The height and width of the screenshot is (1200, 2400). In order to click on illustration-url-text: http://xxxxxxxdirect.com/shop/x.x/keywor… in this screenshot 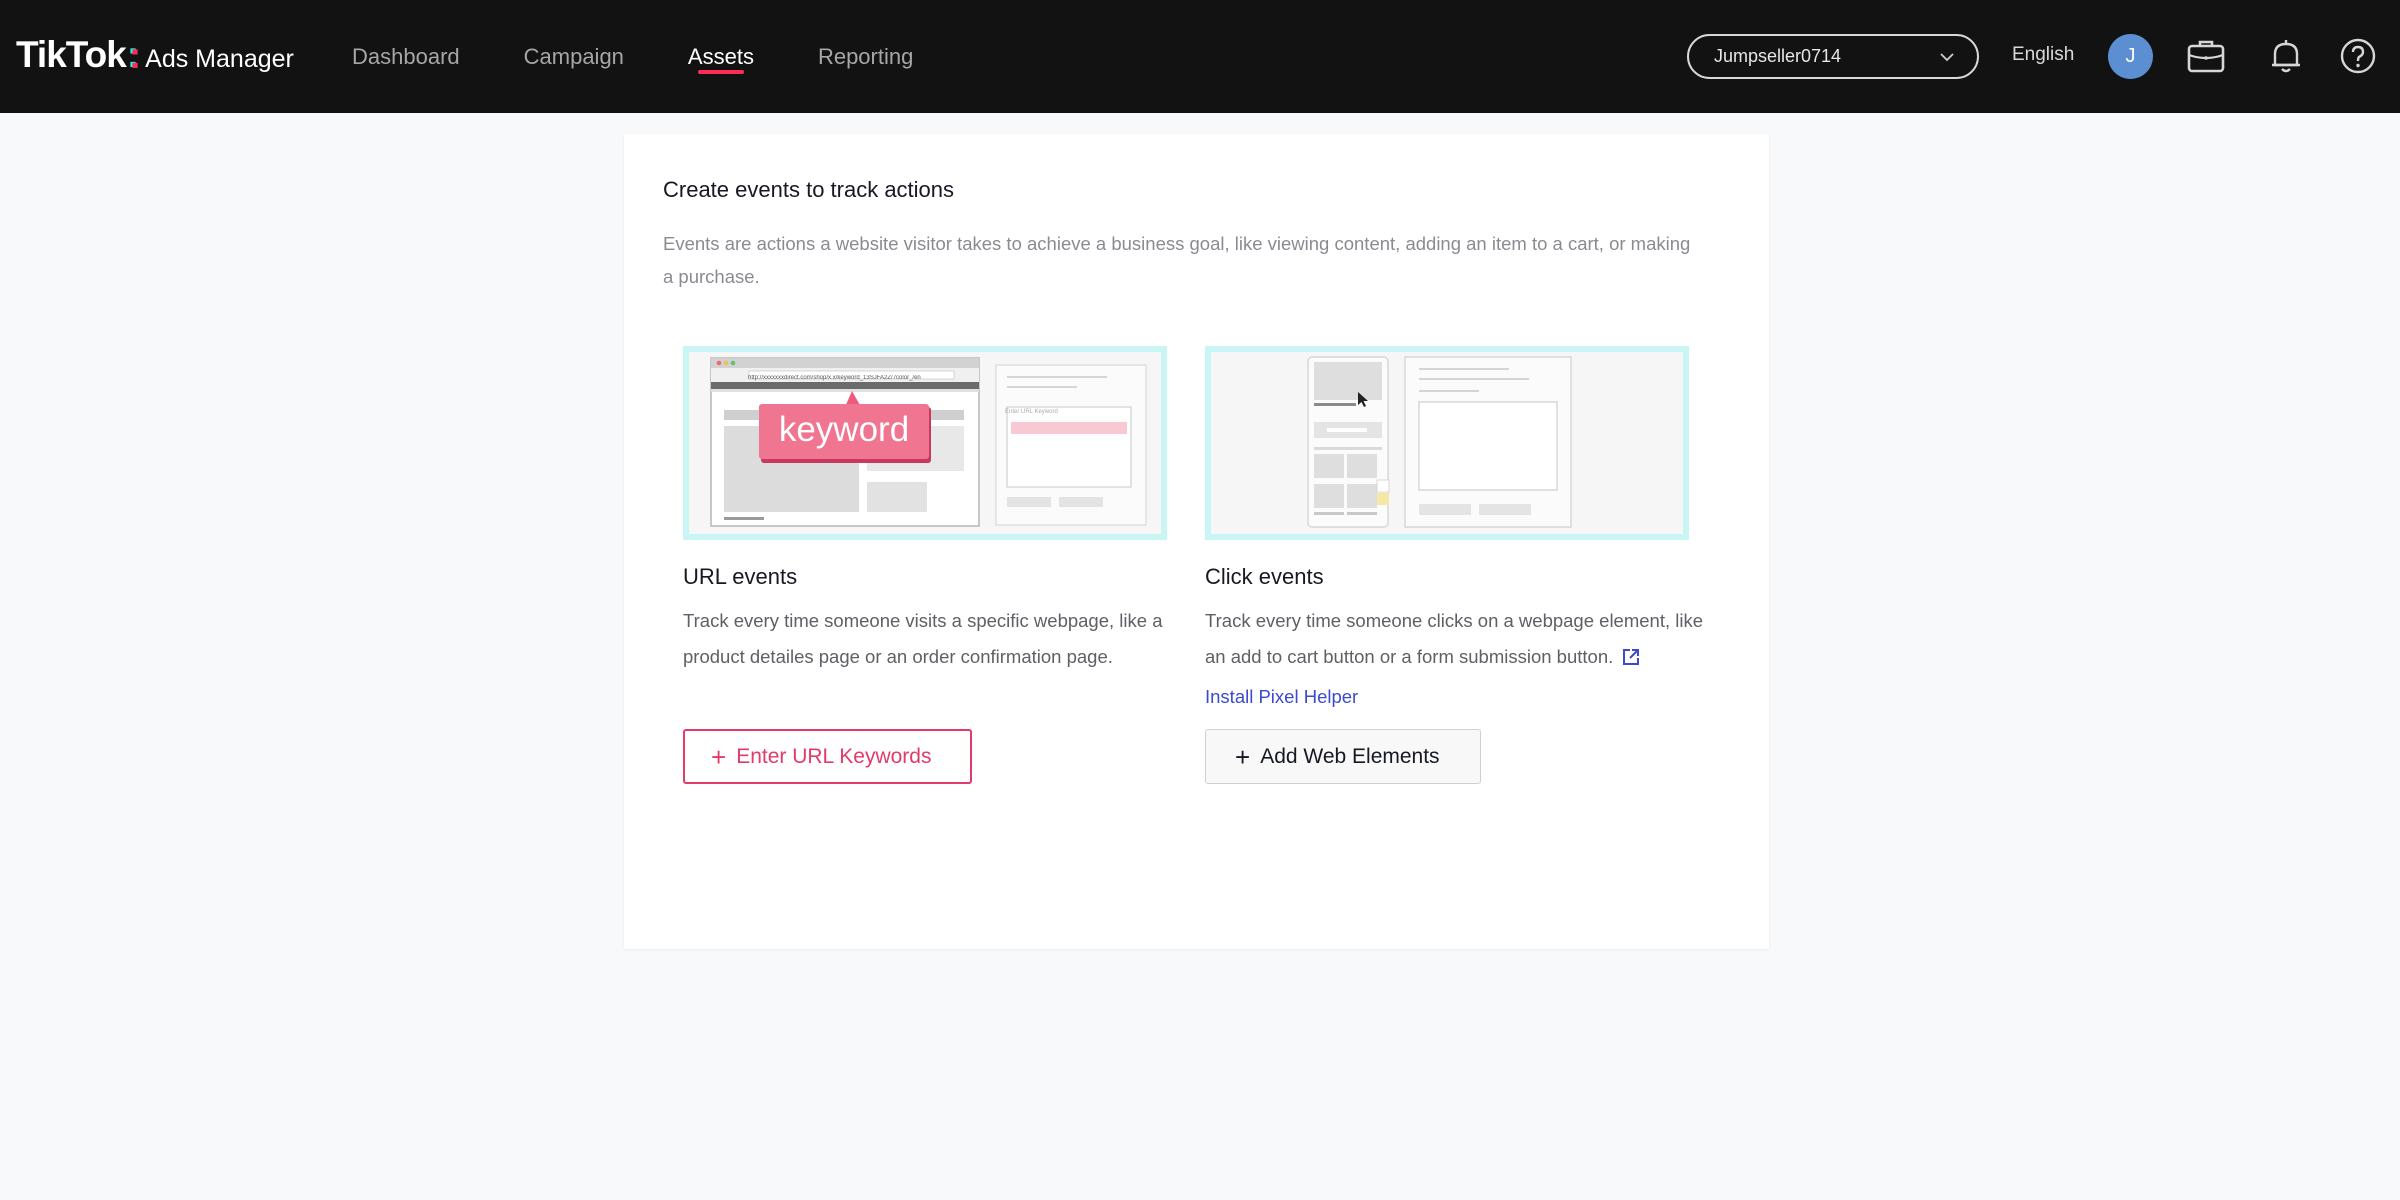, I will do `click(834, 378)`.